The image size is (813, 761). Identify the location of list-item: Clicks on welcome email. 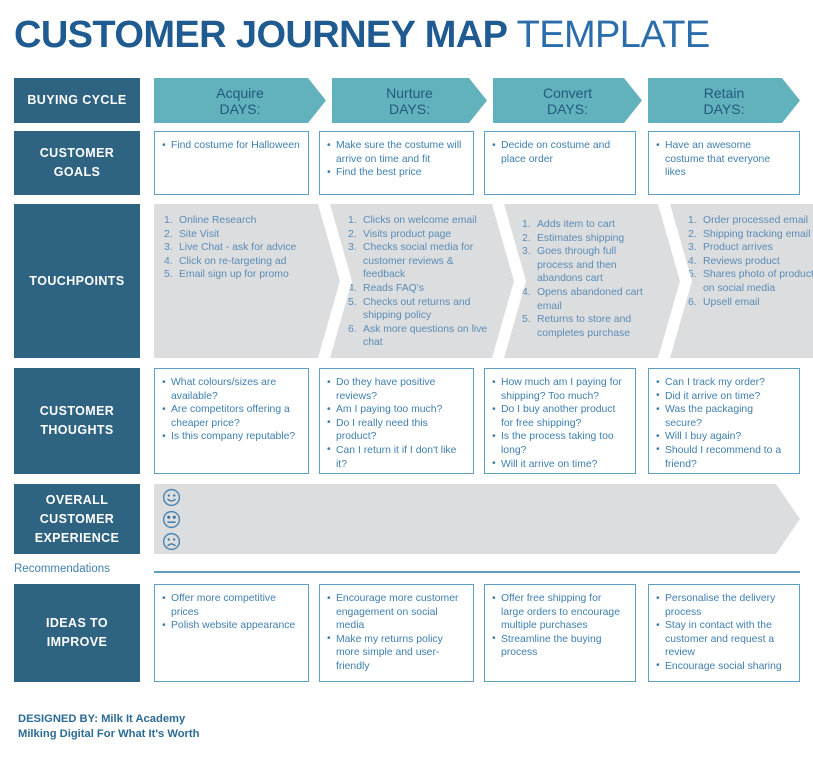
(420, 220).